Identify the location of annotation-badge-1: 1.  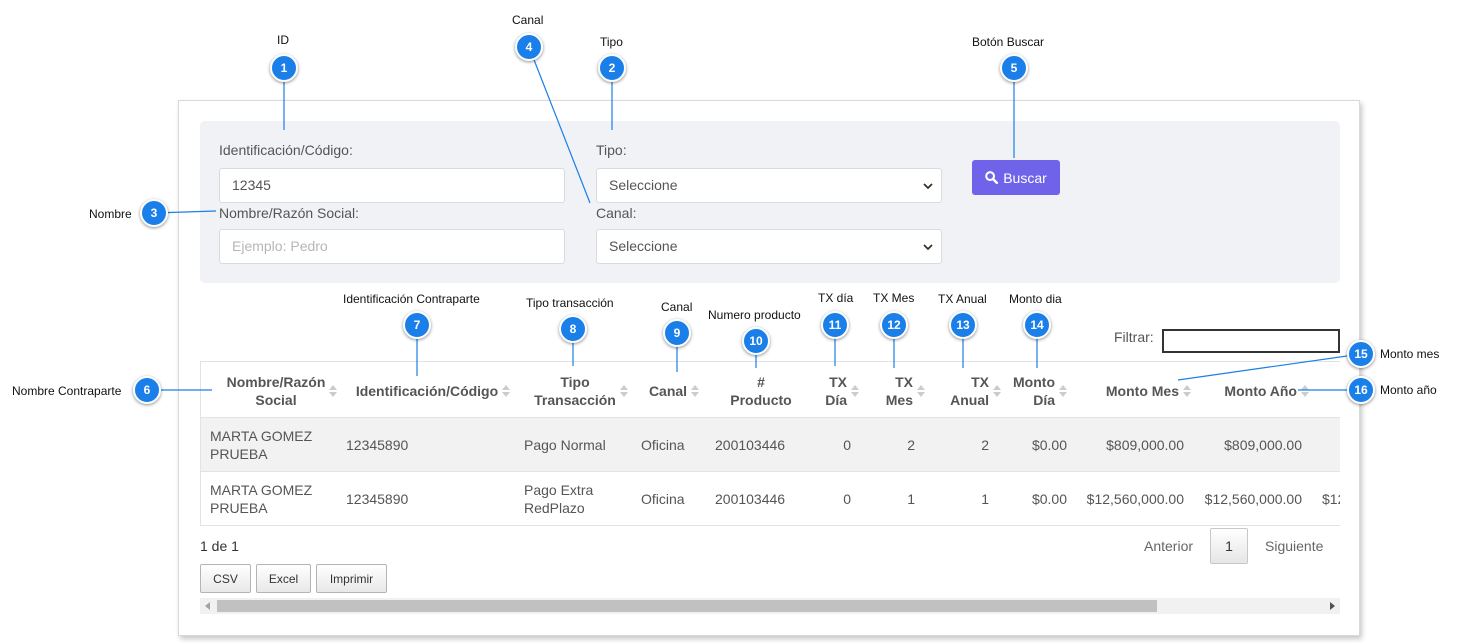
(284, 68).